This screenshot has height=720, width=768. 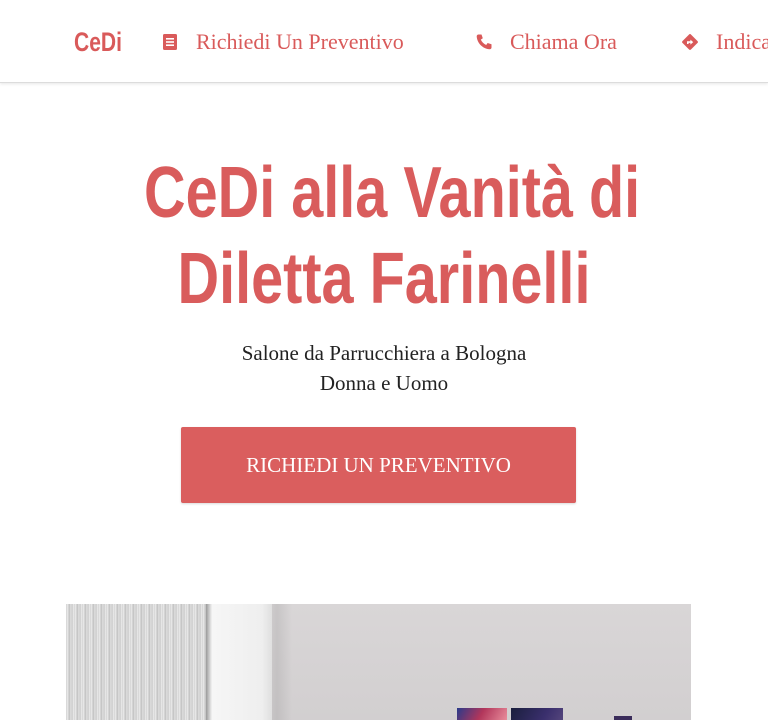 I want to click on nav-call-now-link: Chiama Ora, so click(x=545, y=42).